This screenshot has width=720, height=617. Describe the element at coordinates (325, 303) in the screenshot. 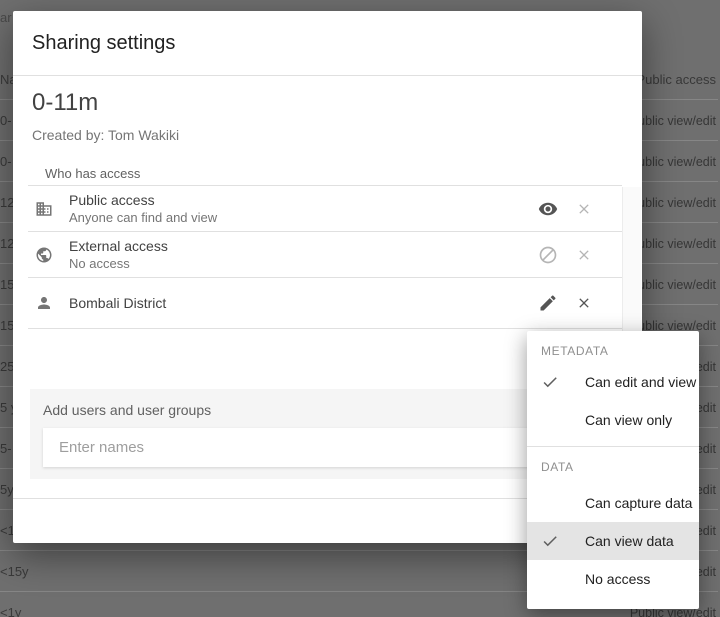

I see `access-row: Bombali District` at that location.